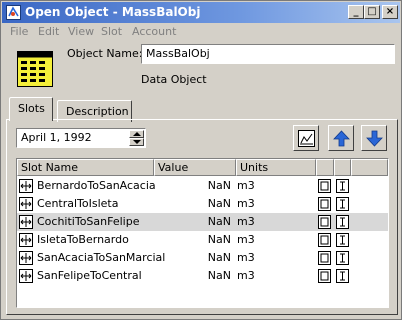 This screenshot has width=402, height=320. I want to click on data-object-icon, so click(35, 69).